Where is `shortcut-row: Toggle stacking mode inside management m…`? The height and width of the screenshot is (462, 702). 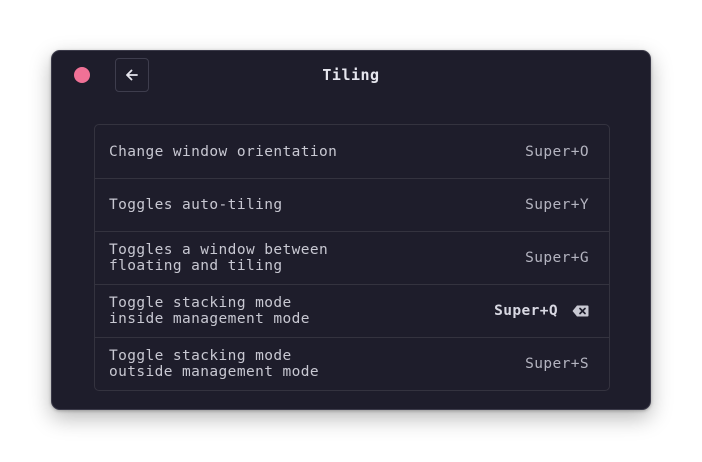 shortcut-row: Toggle stacking mode inside management m… is located at coordinates (352, 310).